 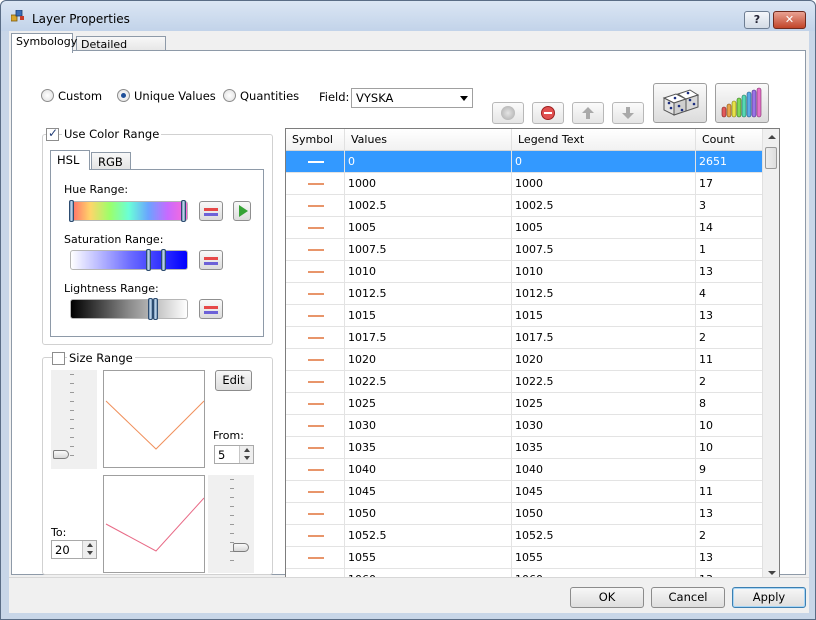 I want to click on cell-legend-text: 1022.5, so click(x=604, y=382).